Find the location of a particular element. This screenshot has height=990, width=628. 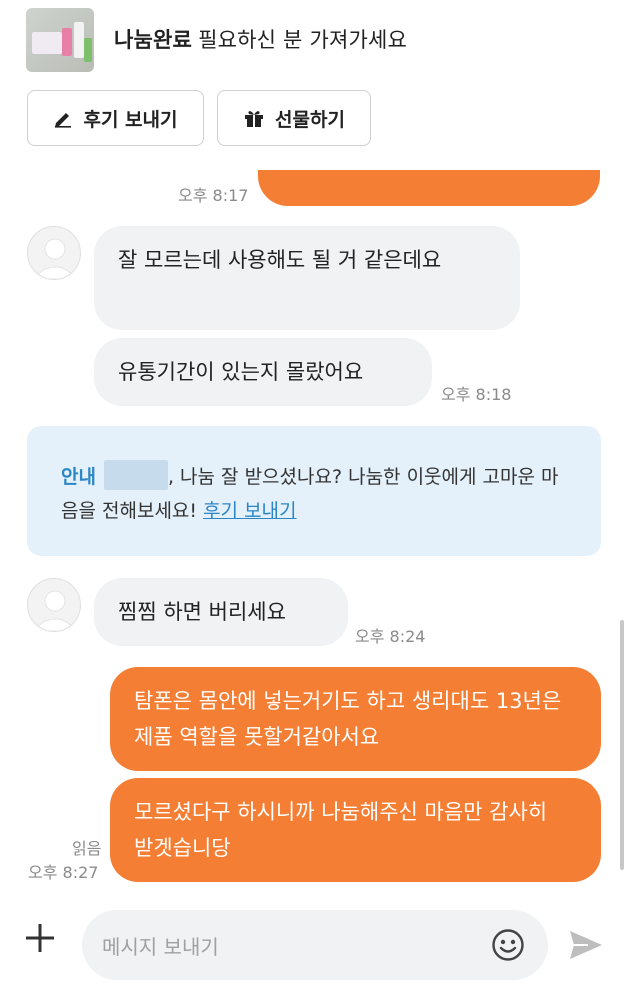

message-input-placeholder: 메시지 보내기 is located at coordinates (160, 946).